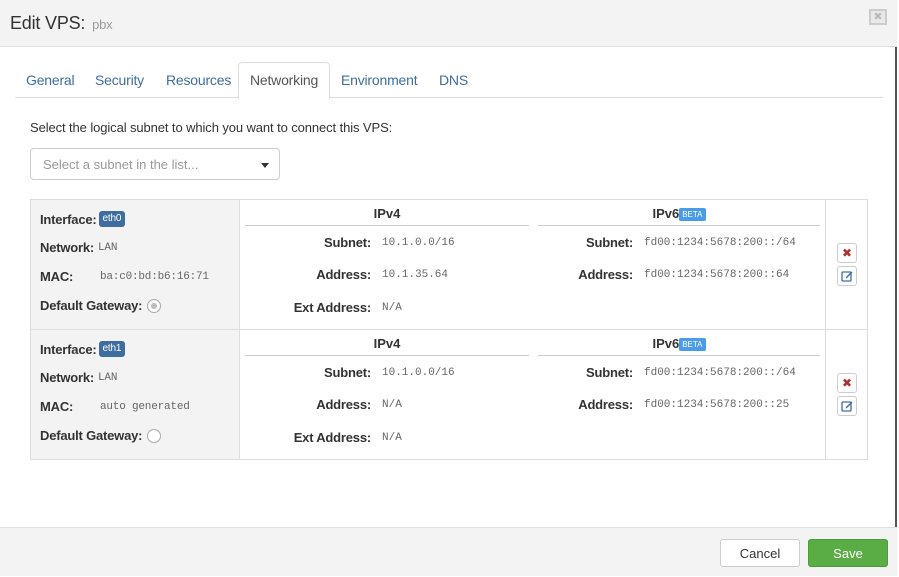 The height and width of the screenshot is (577, 899). What do you see at coordinates (119, 80) in the screenshot?
I see `tab-security: Security` at bounding box center [119, 80].